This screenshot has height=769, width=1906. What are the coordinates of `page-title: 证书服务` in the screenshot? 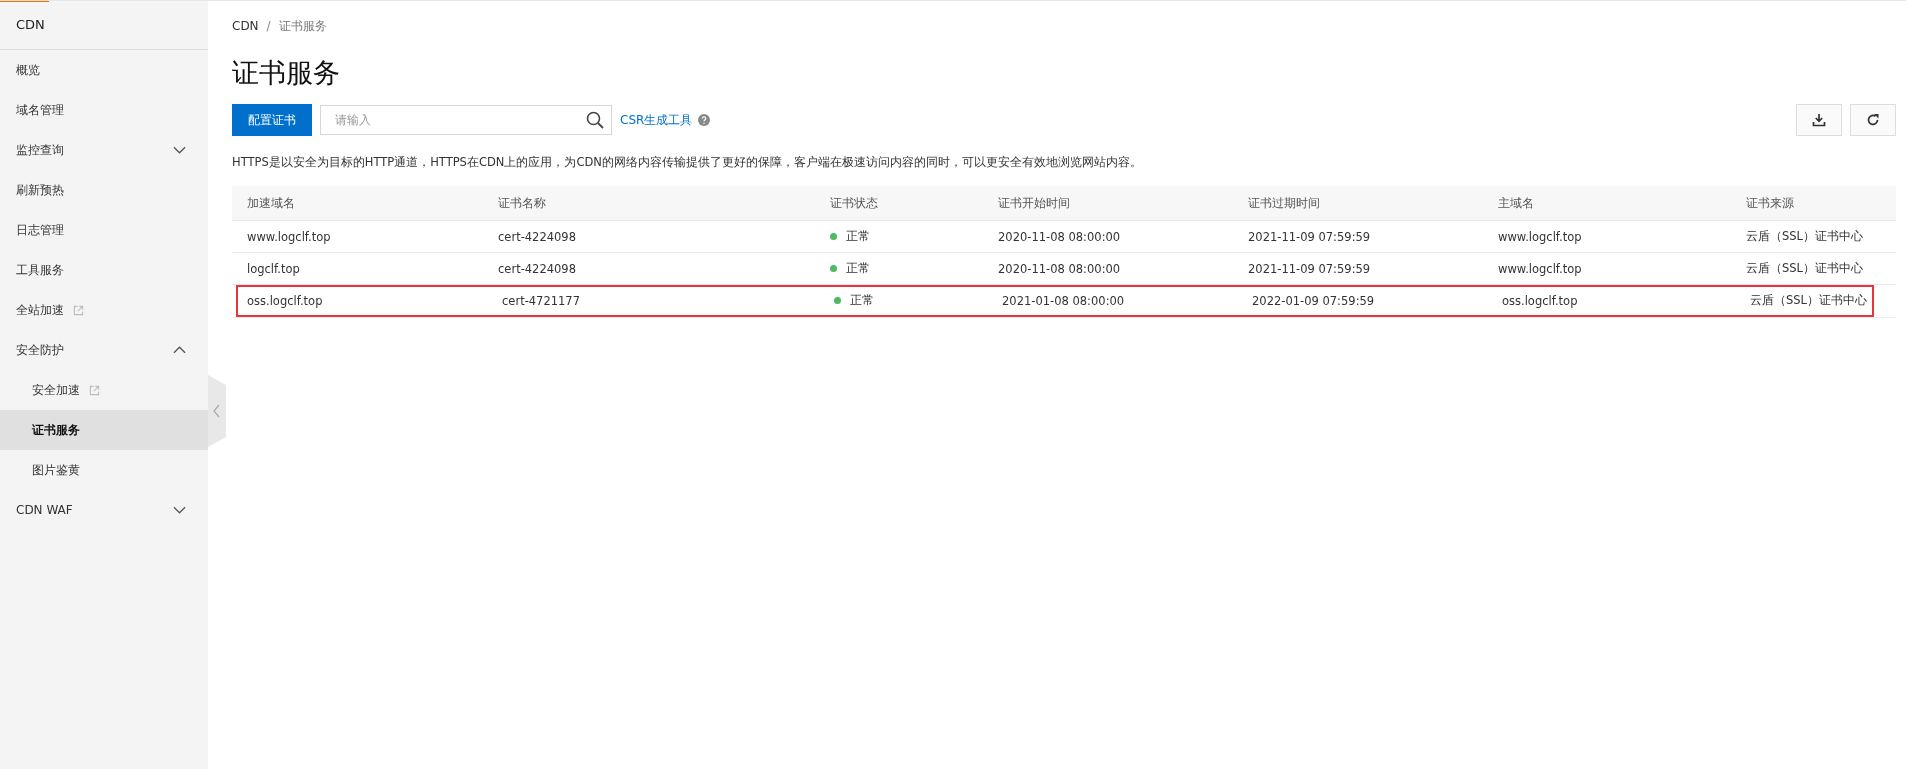 It's located at (286, 73).